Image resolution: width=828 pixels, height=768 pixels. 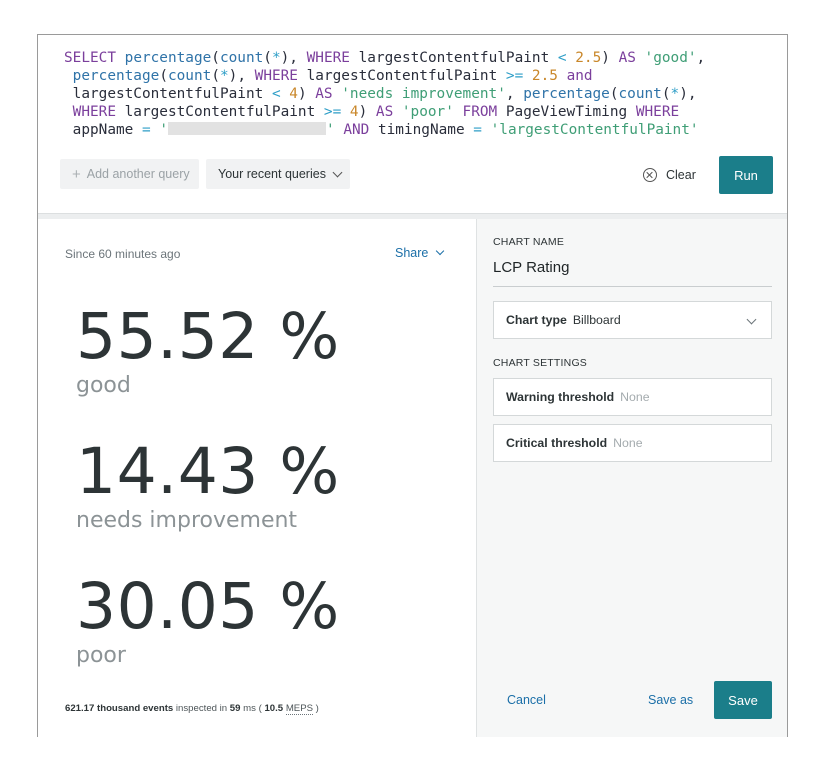 I want to click on add-query-label: Add another query, so click(x=138, y=174).